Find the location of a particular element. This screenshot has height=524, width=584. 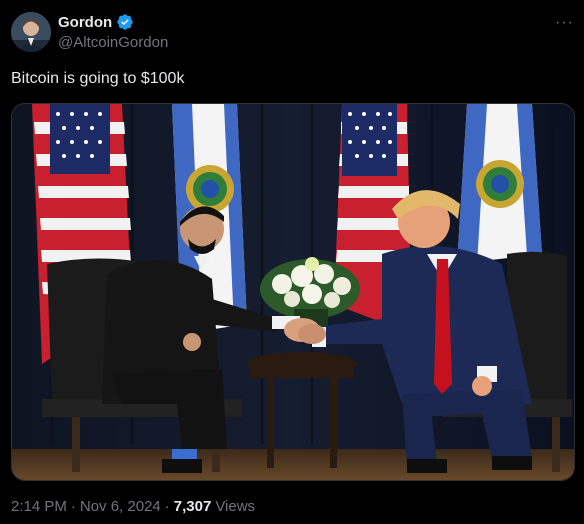

tweet-date: Nov 6, 2024 is located at coordinates (120, 506).